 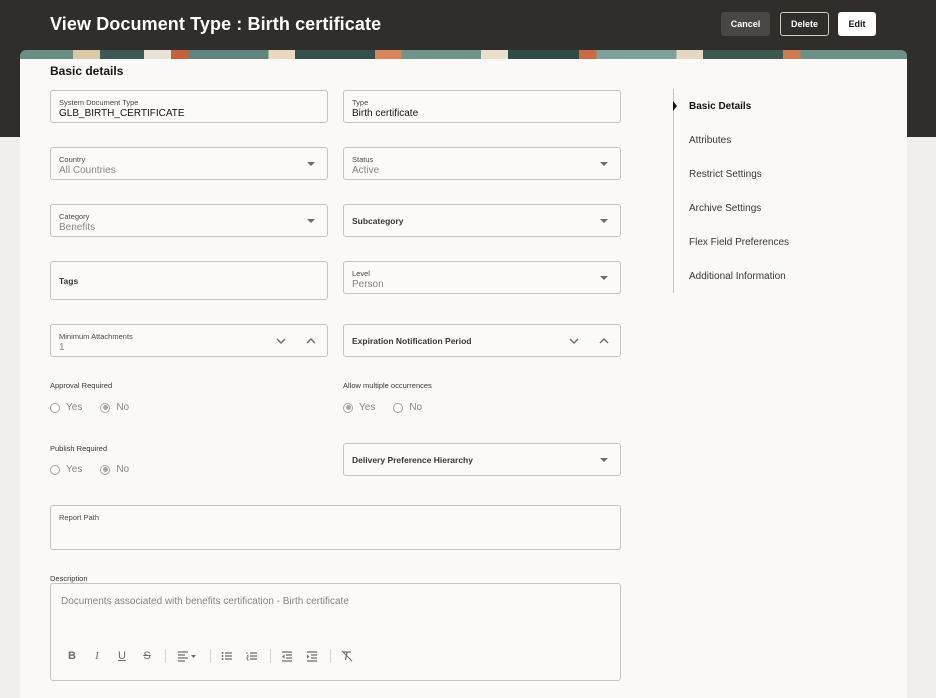 What do you see at coordinates (189, 280) in the screenshot?
I see `tags-field: Tags` at bounding box center [189, 280].